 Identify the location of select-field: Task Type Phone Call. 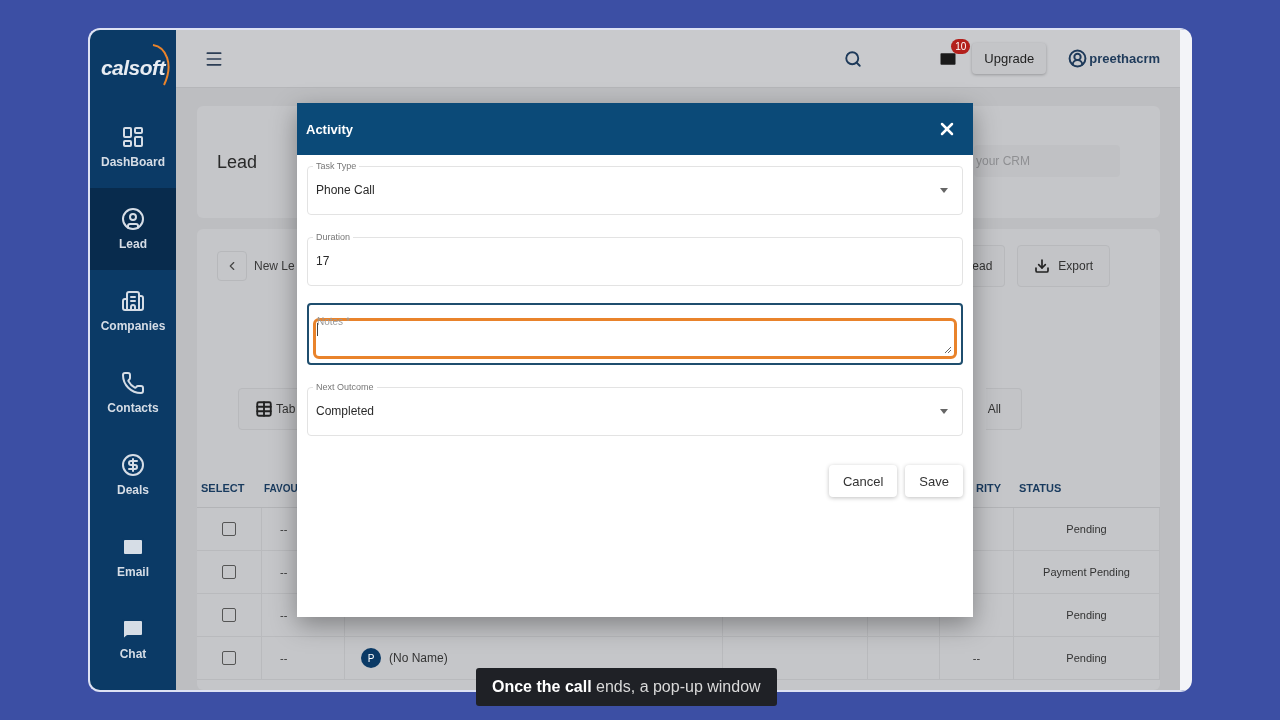
(635, 188).